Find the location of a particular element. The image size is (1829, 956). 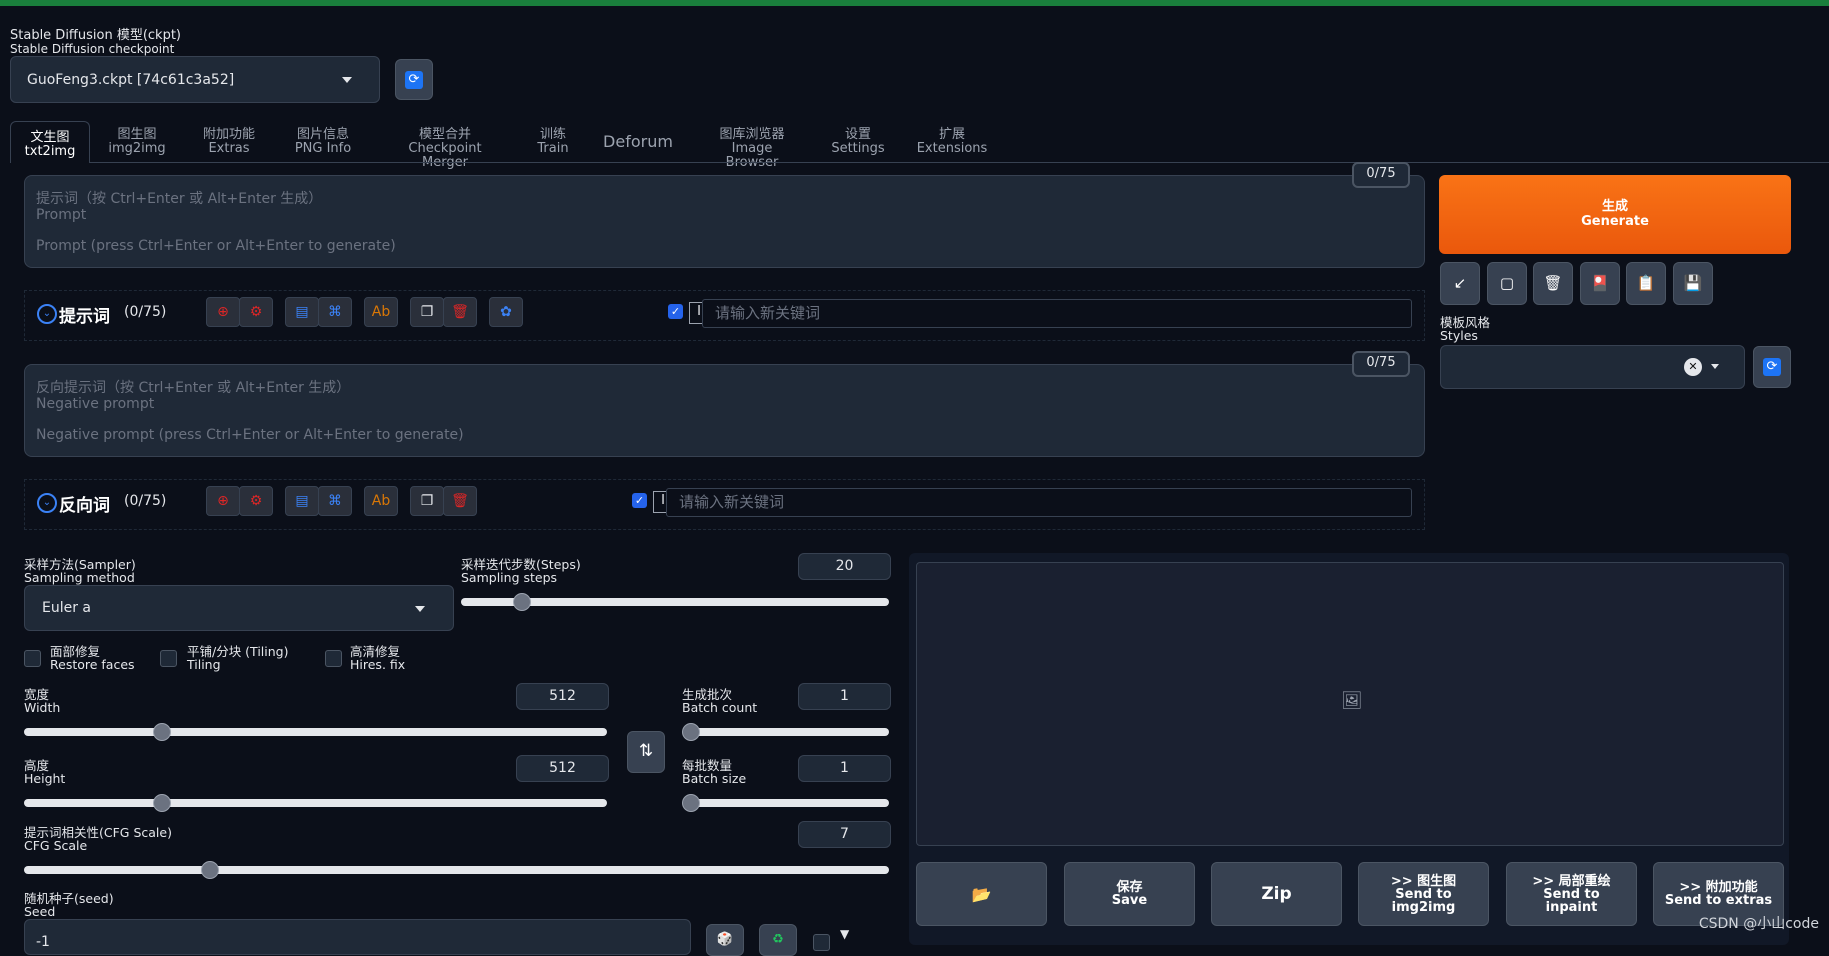

seed-input: -1 is located at coordinates (357, 937).